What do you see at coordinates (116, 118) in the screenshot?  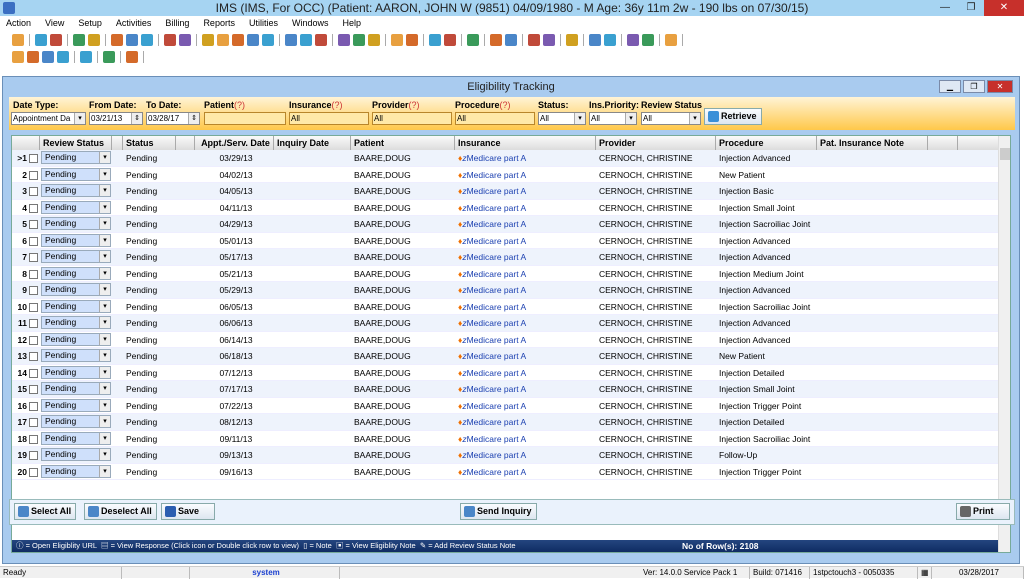 I see `from-date-input: 03/21/13 ⇕` at bounding box center [116, 118].